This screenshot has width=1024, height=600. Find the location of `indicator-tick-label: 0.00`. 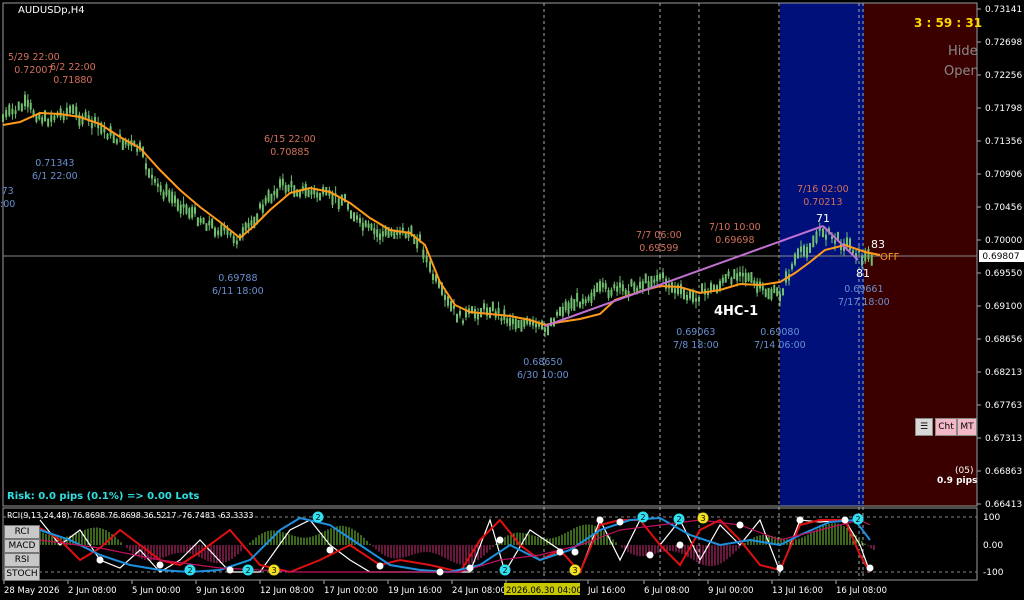

indicator-tick-label: 0.00 is located at coordinates (993, 546).